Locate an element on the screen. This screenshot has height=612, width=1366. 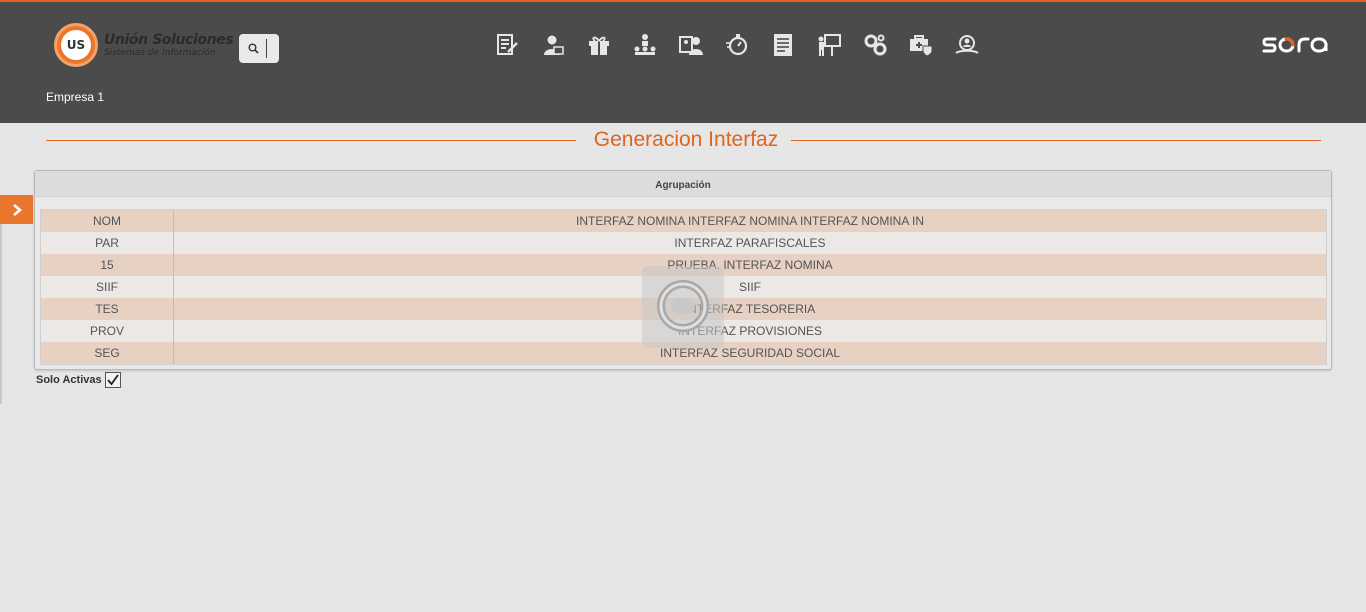
row-description: INTERFAZ PROVISIONES is located at coordinates (750, 331).